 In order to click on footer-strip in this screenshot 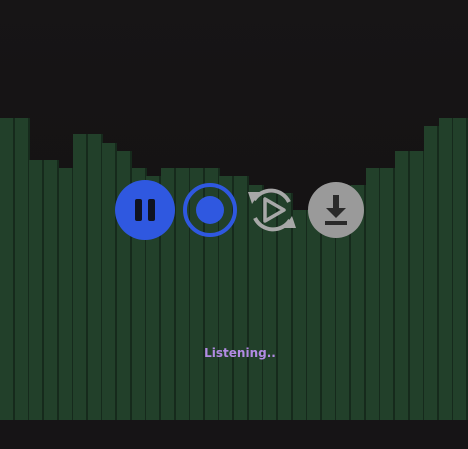, I will do `click(234, 434)`.